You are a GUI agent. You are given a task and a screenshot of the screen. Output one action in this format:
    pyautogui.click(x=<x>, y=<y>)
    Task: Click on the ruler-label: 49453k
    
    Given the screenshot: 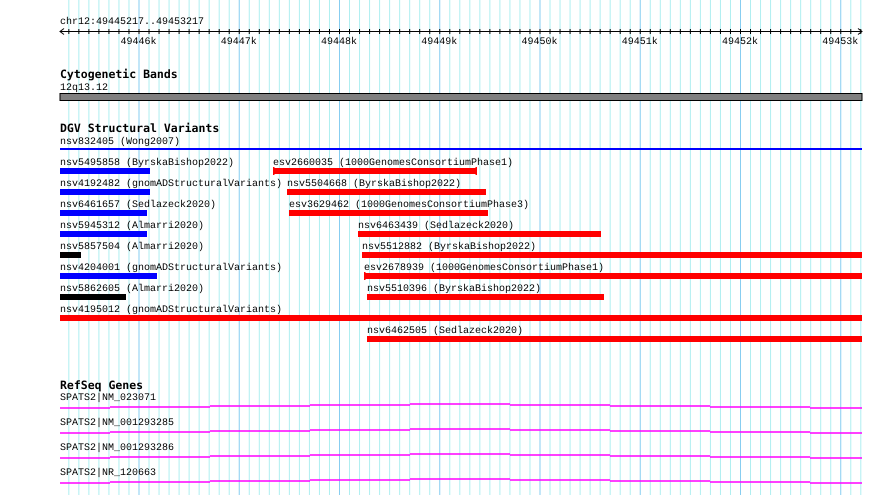 What is the action you would take?
    pyautogui.click(x=840, y=42)
    